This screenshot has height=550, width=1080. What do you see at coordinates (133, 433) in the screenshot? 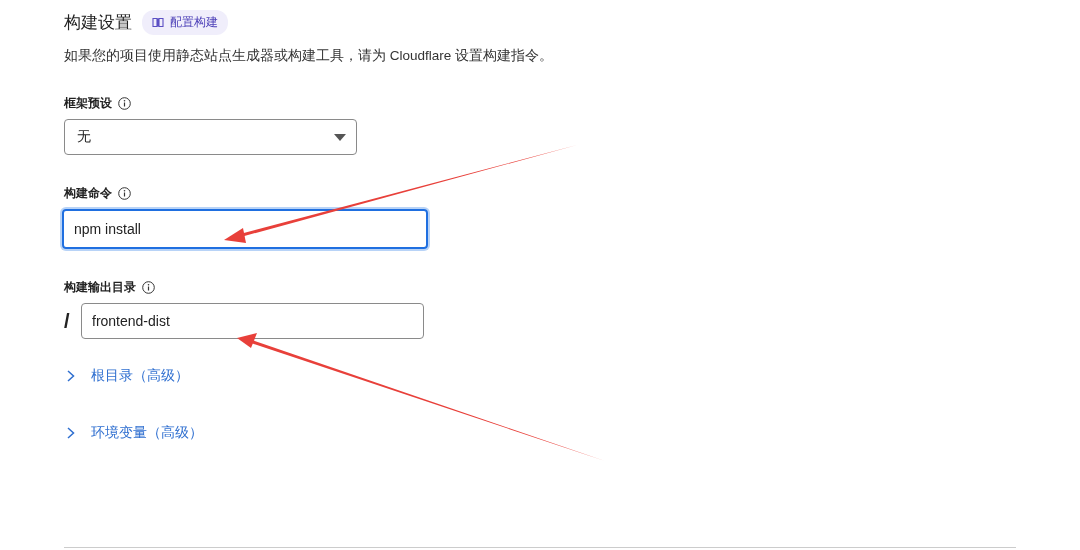
I see `expander-link: 环境变量（高级）` at bounding box center [133, 433].